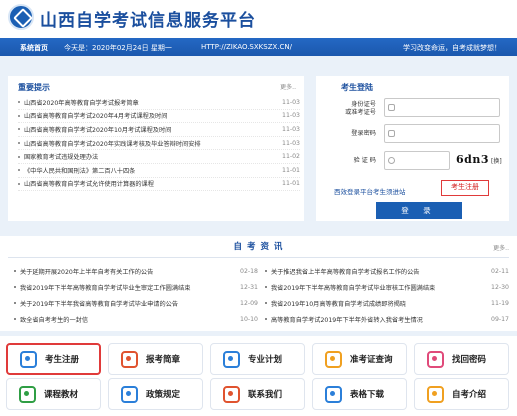  What do you see at coordinates (61, 395) in the screenshot?
I see `quick-link-label: 课程教材` at bounding box center [61, 395].